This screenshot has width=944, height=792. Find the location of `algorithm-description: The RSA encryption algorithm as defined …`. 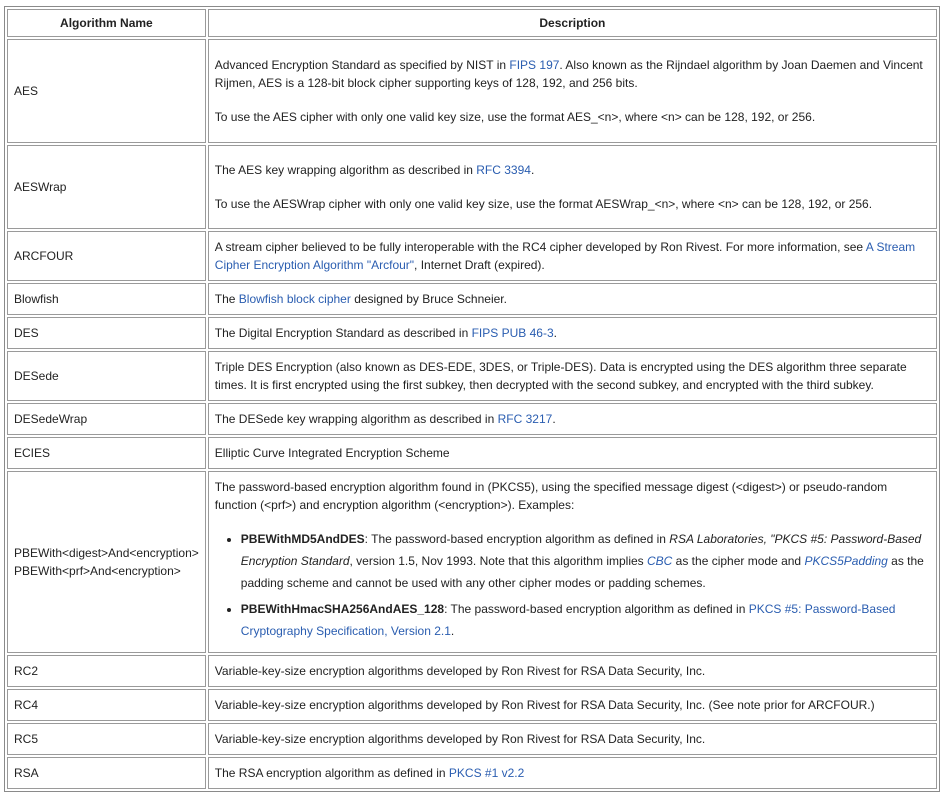

algorithm-description: The RSA encryption algorithm as defined … is located at coordinates (572, 773).